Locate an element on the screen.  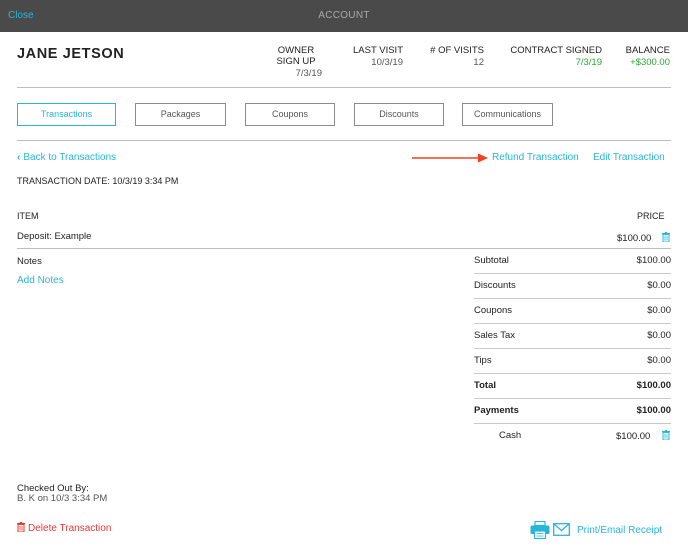
add-notes-link: Add Notes is located at coordinates (40, 280).